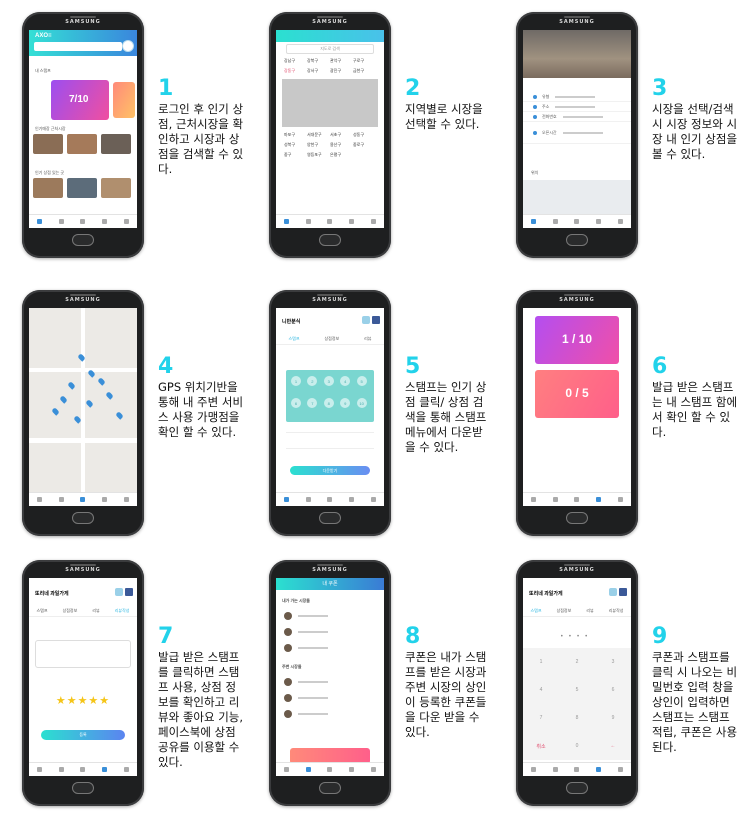 This screenshot has width=741, height=822. What do you see at coordinates (613, 662) in the screenshot?
I see `keypad-key: 3` at bounding box center [613, 662].